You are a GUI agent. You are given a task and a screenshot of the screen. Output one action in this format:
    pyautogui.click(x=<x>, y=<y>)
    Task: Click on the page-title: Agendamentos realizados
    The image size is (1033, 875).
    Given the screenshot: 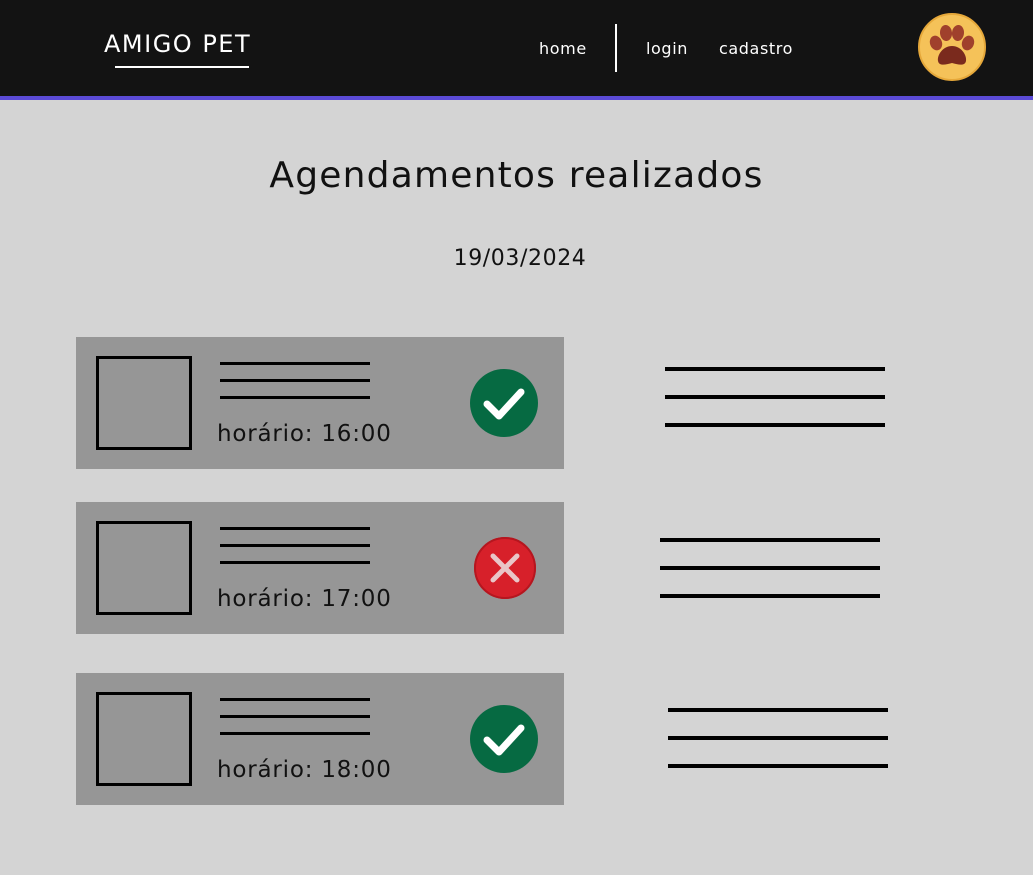 What is the action you would take?
    pyautogui.click(x=516, y=175)
    